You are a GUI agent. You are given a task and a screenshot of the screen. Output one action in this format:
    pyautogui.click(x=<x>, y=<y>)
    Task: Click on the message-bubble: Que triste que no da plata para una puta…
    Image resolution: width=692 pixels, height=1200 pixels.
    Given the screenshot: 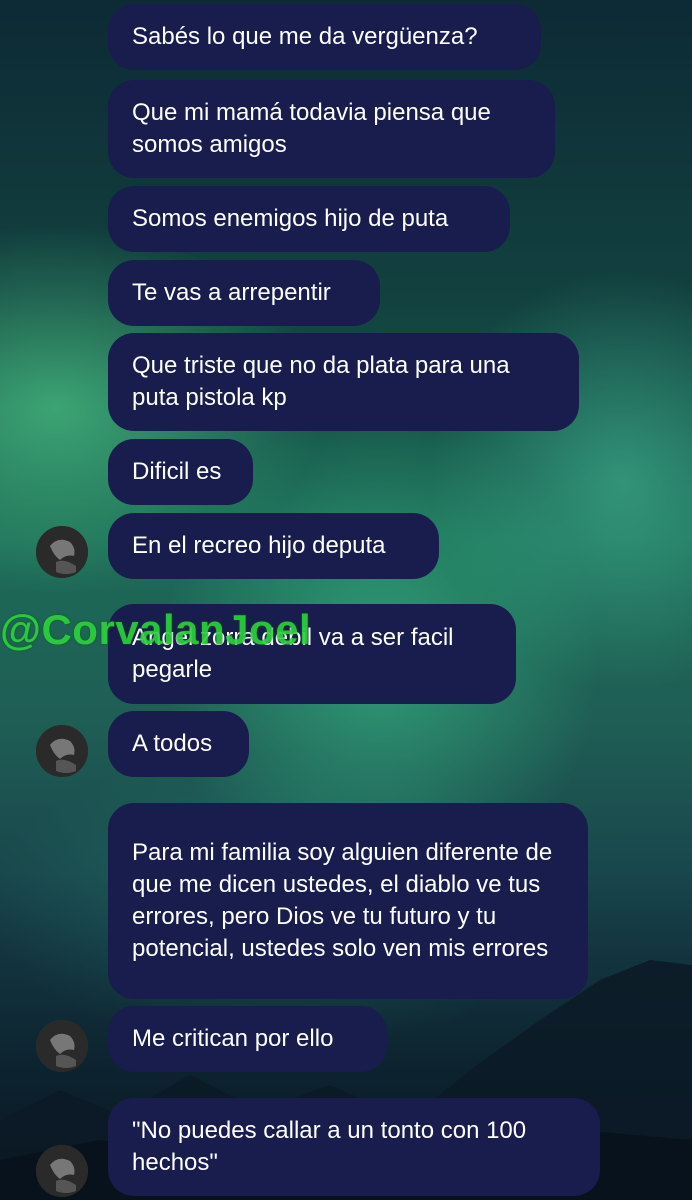 What is the action you would take?
    pyautogui.click(x=343, y=382)
    